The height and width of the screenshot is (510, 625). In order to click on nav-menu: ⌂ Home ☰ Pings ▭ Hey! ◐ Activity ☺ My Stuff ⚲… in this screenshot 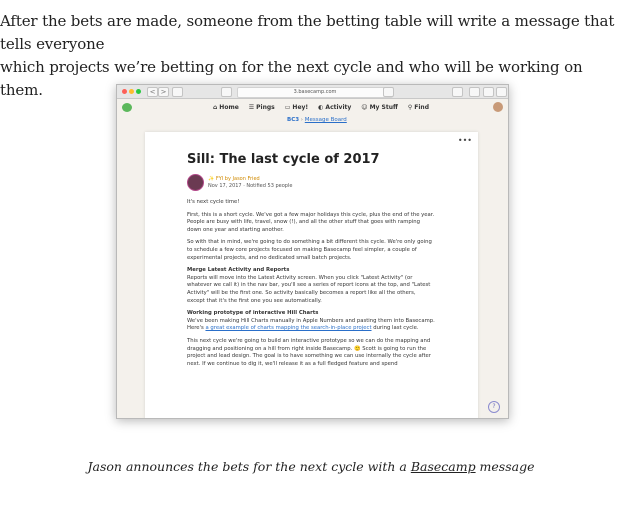, I will do `click(321, 107)`.